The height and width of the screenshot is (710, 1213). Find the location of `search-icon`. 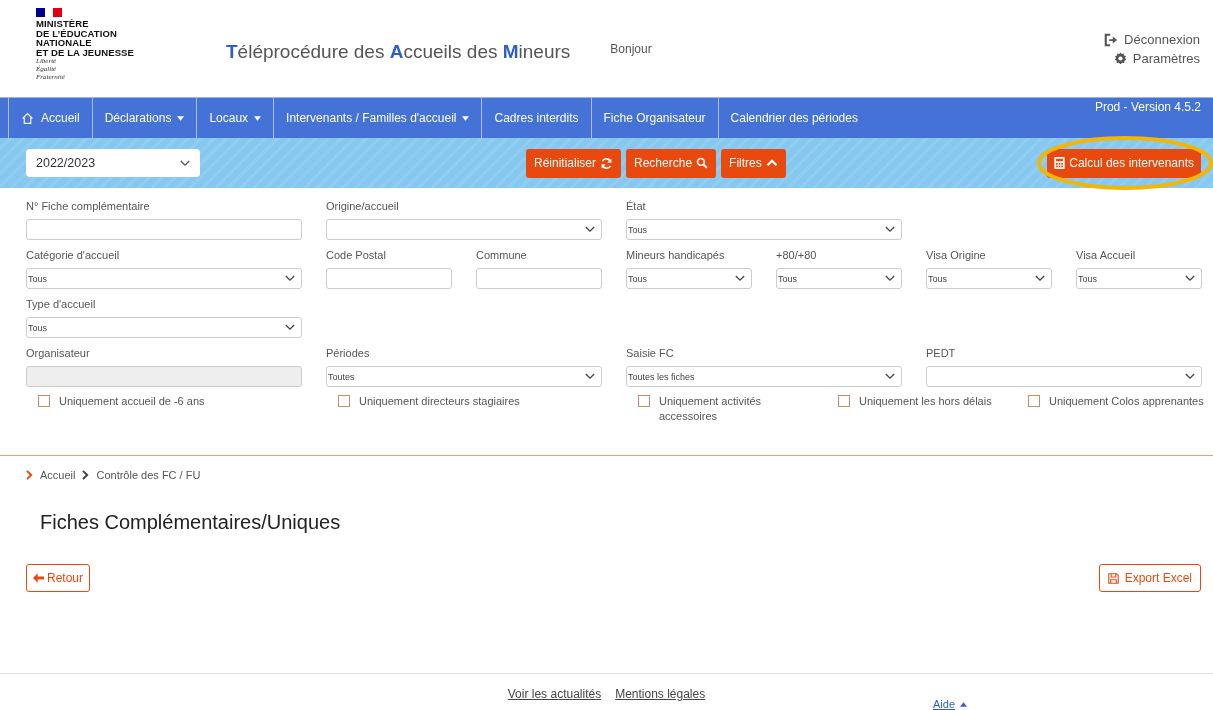

search-icon is located at coordinates (702, 163).